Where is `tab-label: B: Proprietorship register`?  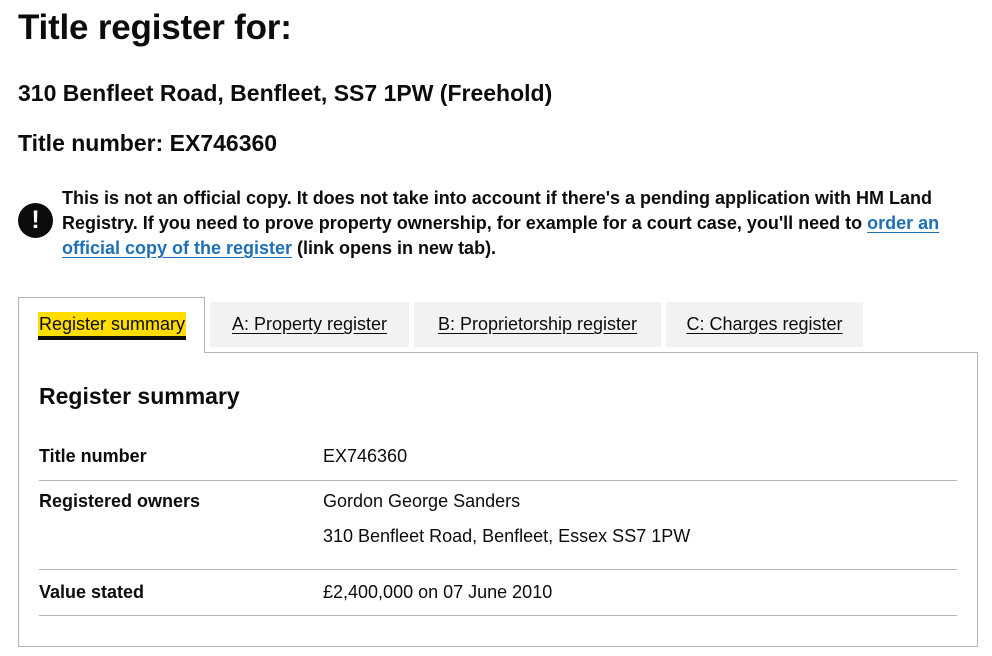
tab-label: B: Proprietorship register is located at coordinates (537, 324).